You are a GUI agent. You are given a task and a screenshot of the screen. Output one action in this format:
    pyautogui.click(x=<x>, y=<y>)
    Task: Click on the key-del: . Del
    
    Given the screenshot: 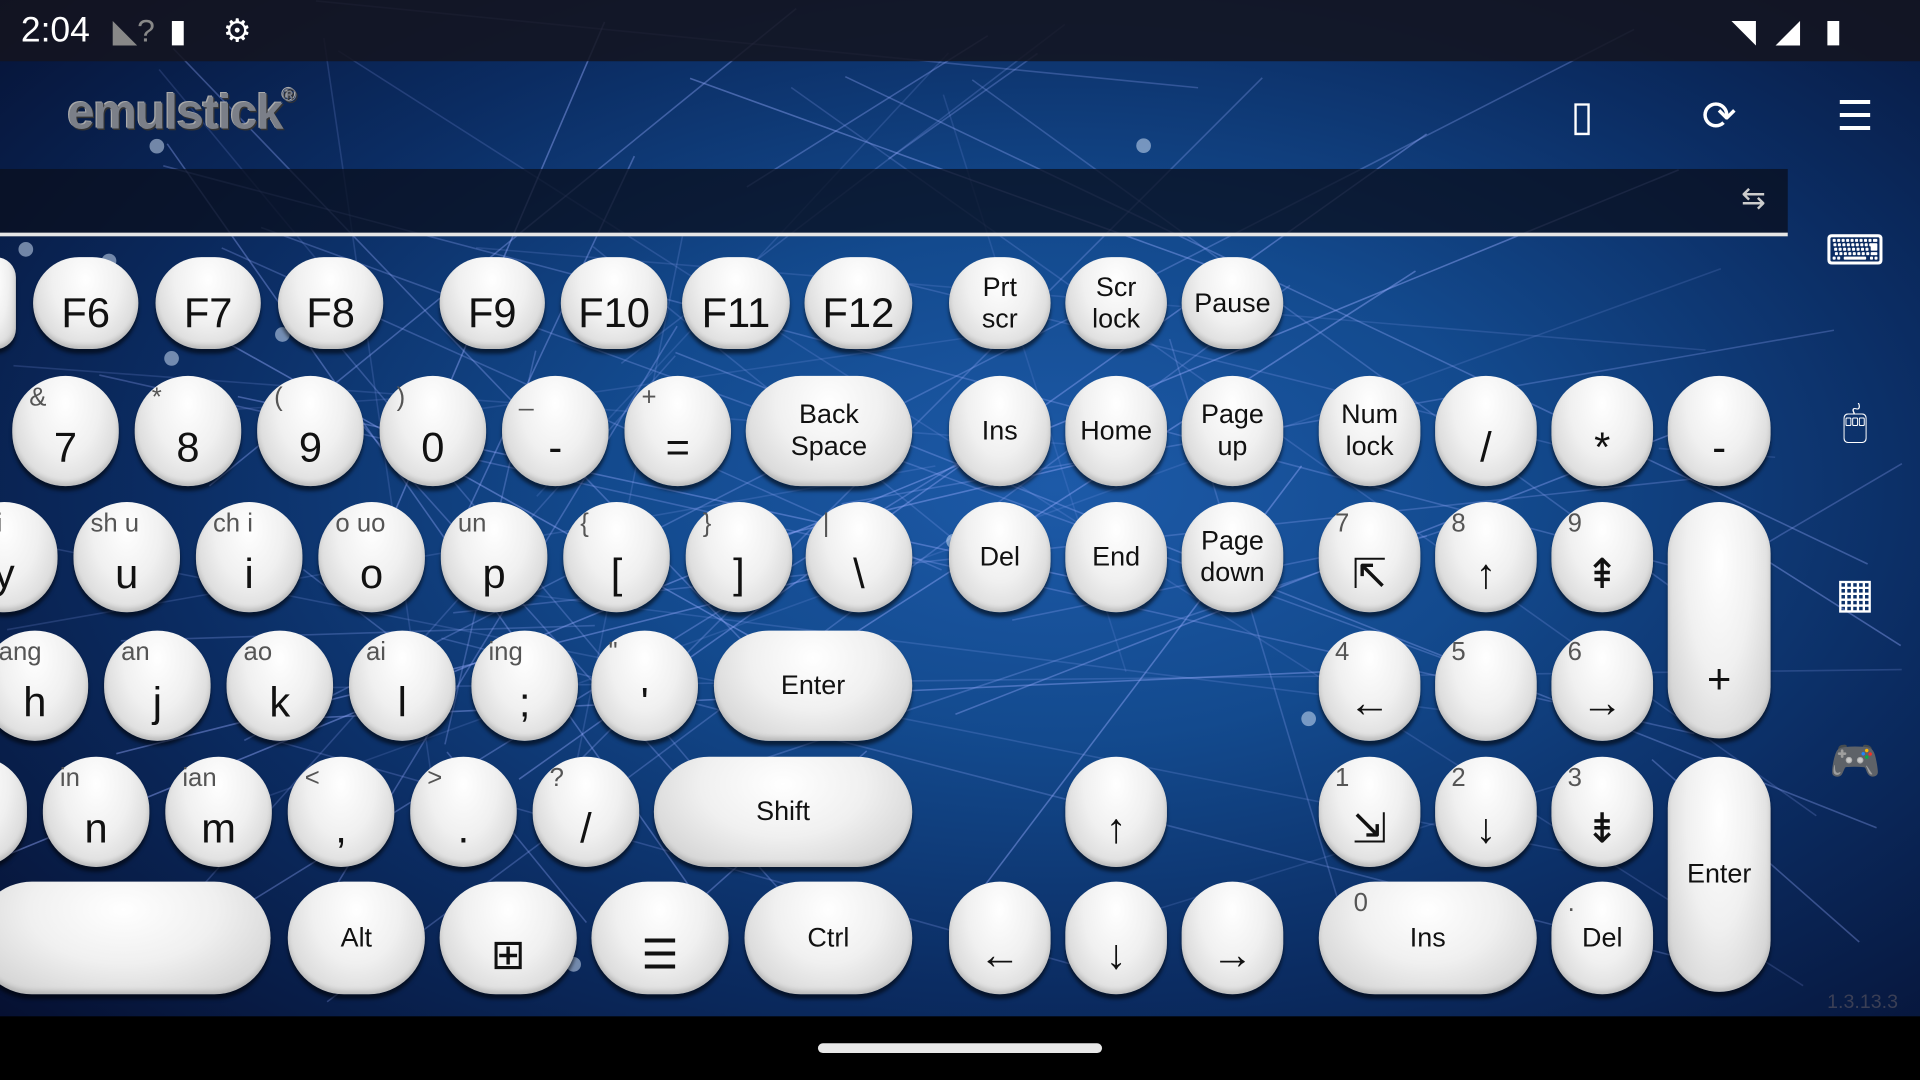 What is the action you would take?
    pyautogui.click(x=1602, y=938)
    